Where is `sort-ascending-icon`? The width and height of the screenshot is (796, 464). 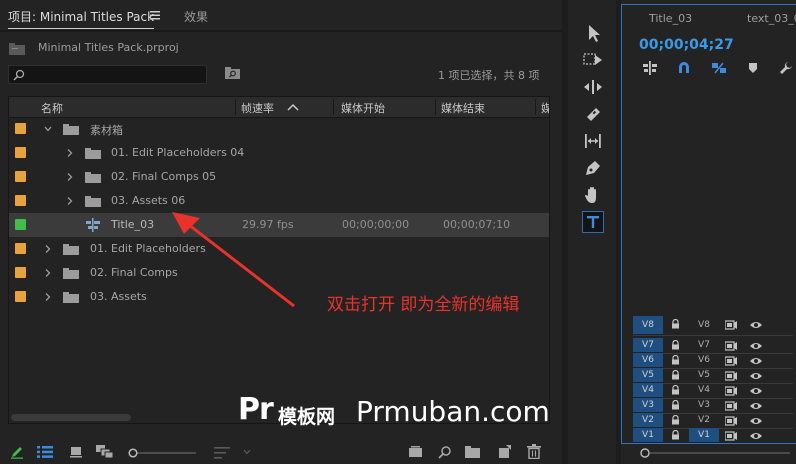 sort-ascending-icon is located at coordinates (293, 107).